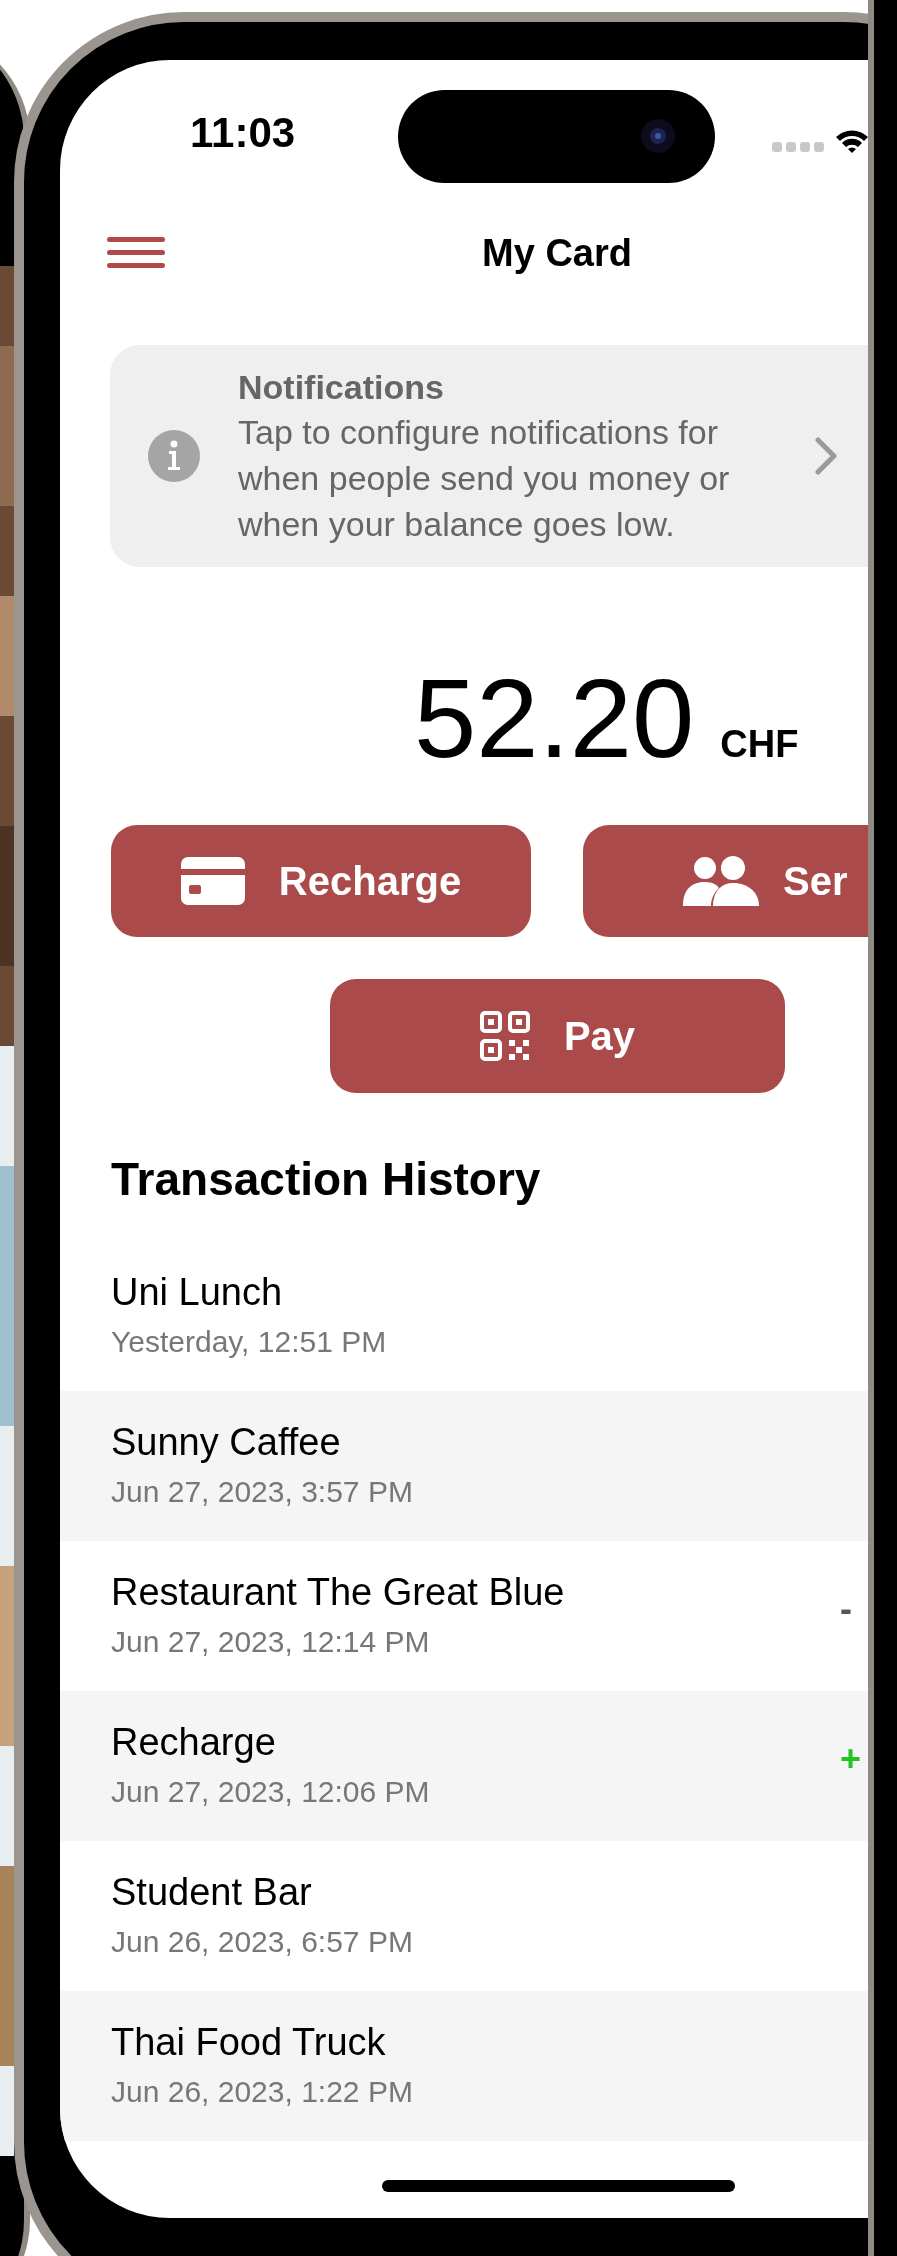 This screenshot has height=2256, width=897. I want to click on people-icon, so click(721, 881).